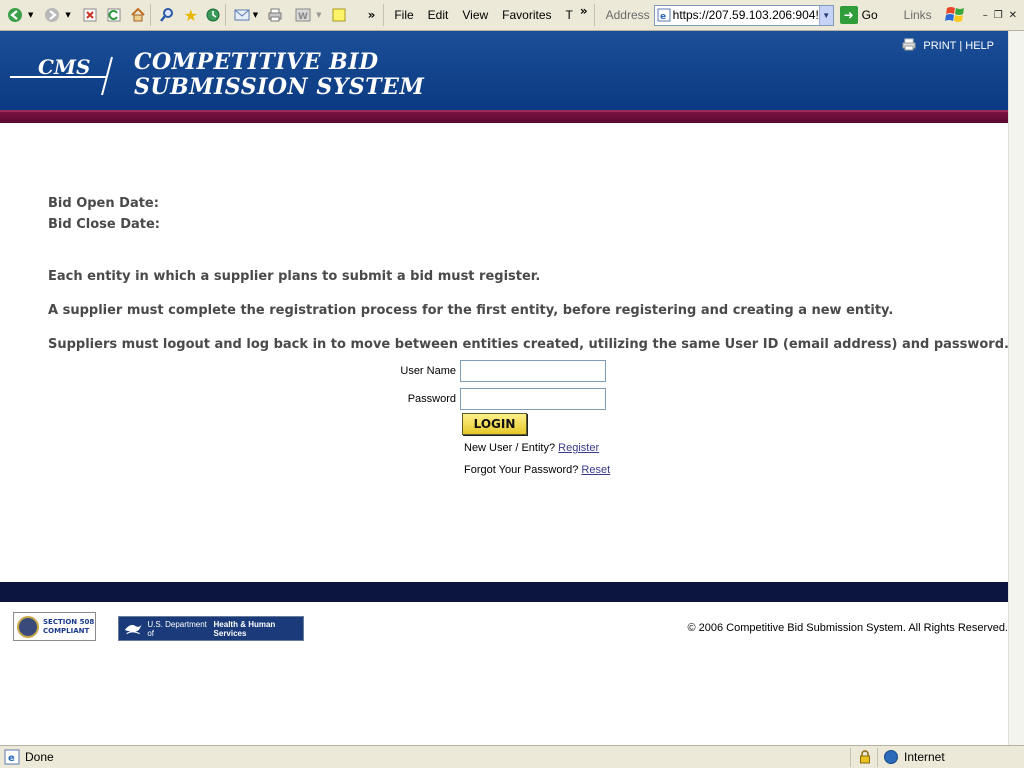  Describe the element at coordinates (28, 626) in the screenshot. I see `seal-icon` at that location.